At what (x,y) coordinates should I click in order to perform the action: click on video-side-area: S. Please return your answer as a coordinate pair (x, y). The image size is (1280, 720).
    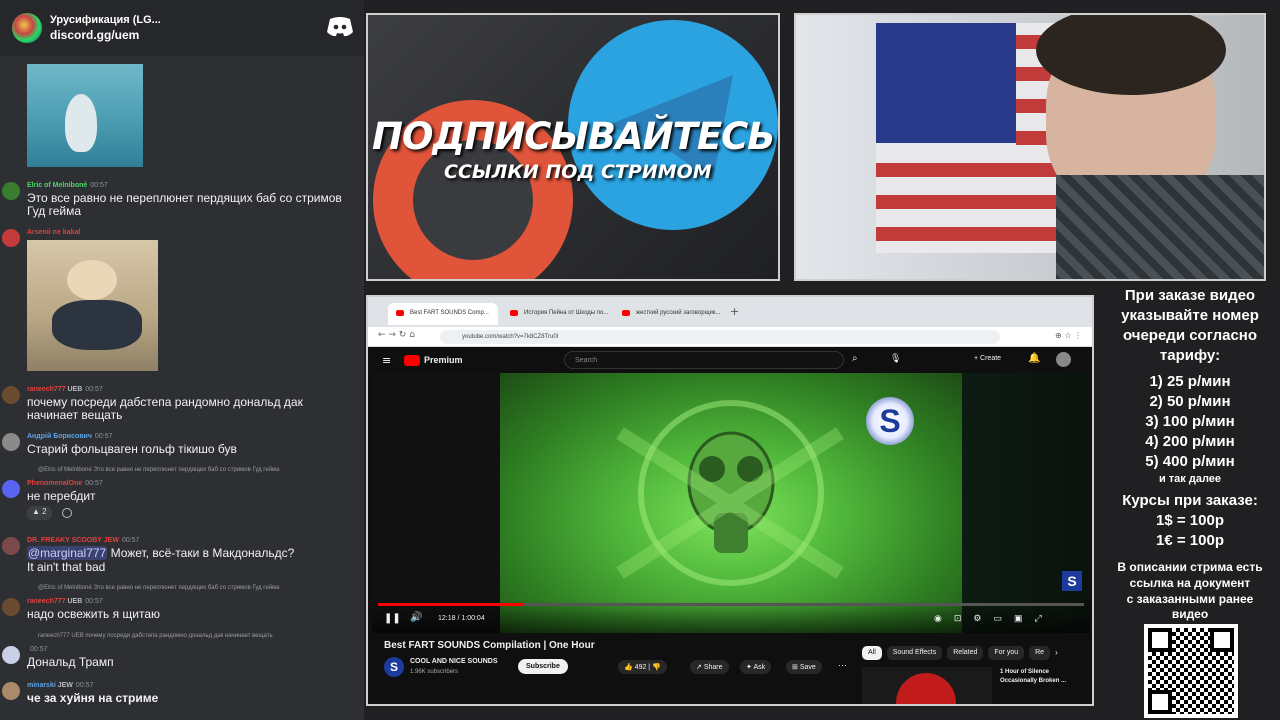
    Looking at the image, I should click on (1026, 503).